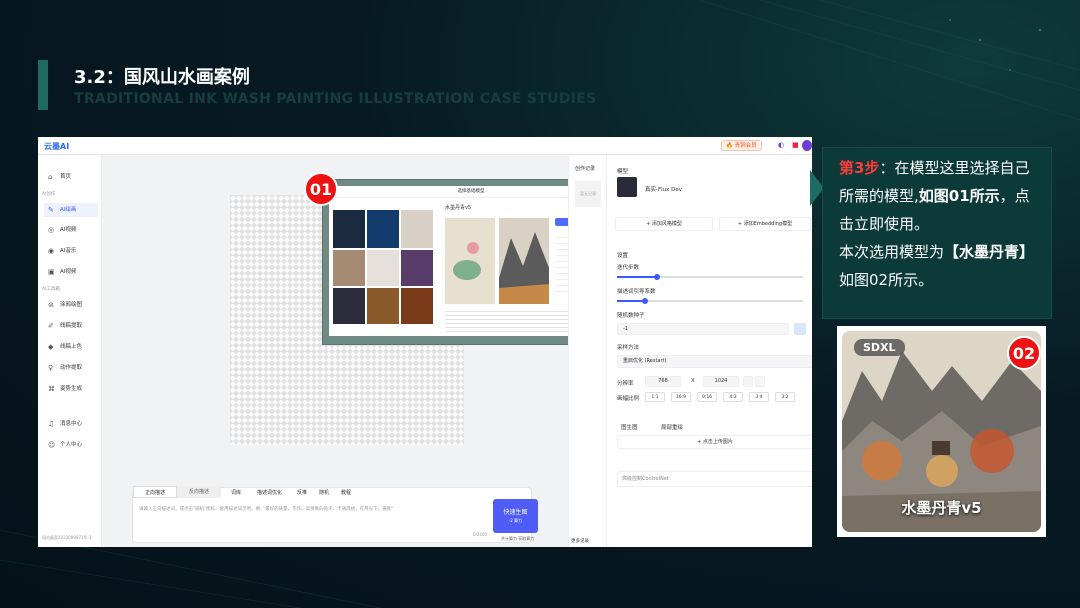 The image size is (1080, 608). Describe the element at coordinates (49, 194) in the screenshot. I see `sidebar-group-ai: AI创作` at that location.